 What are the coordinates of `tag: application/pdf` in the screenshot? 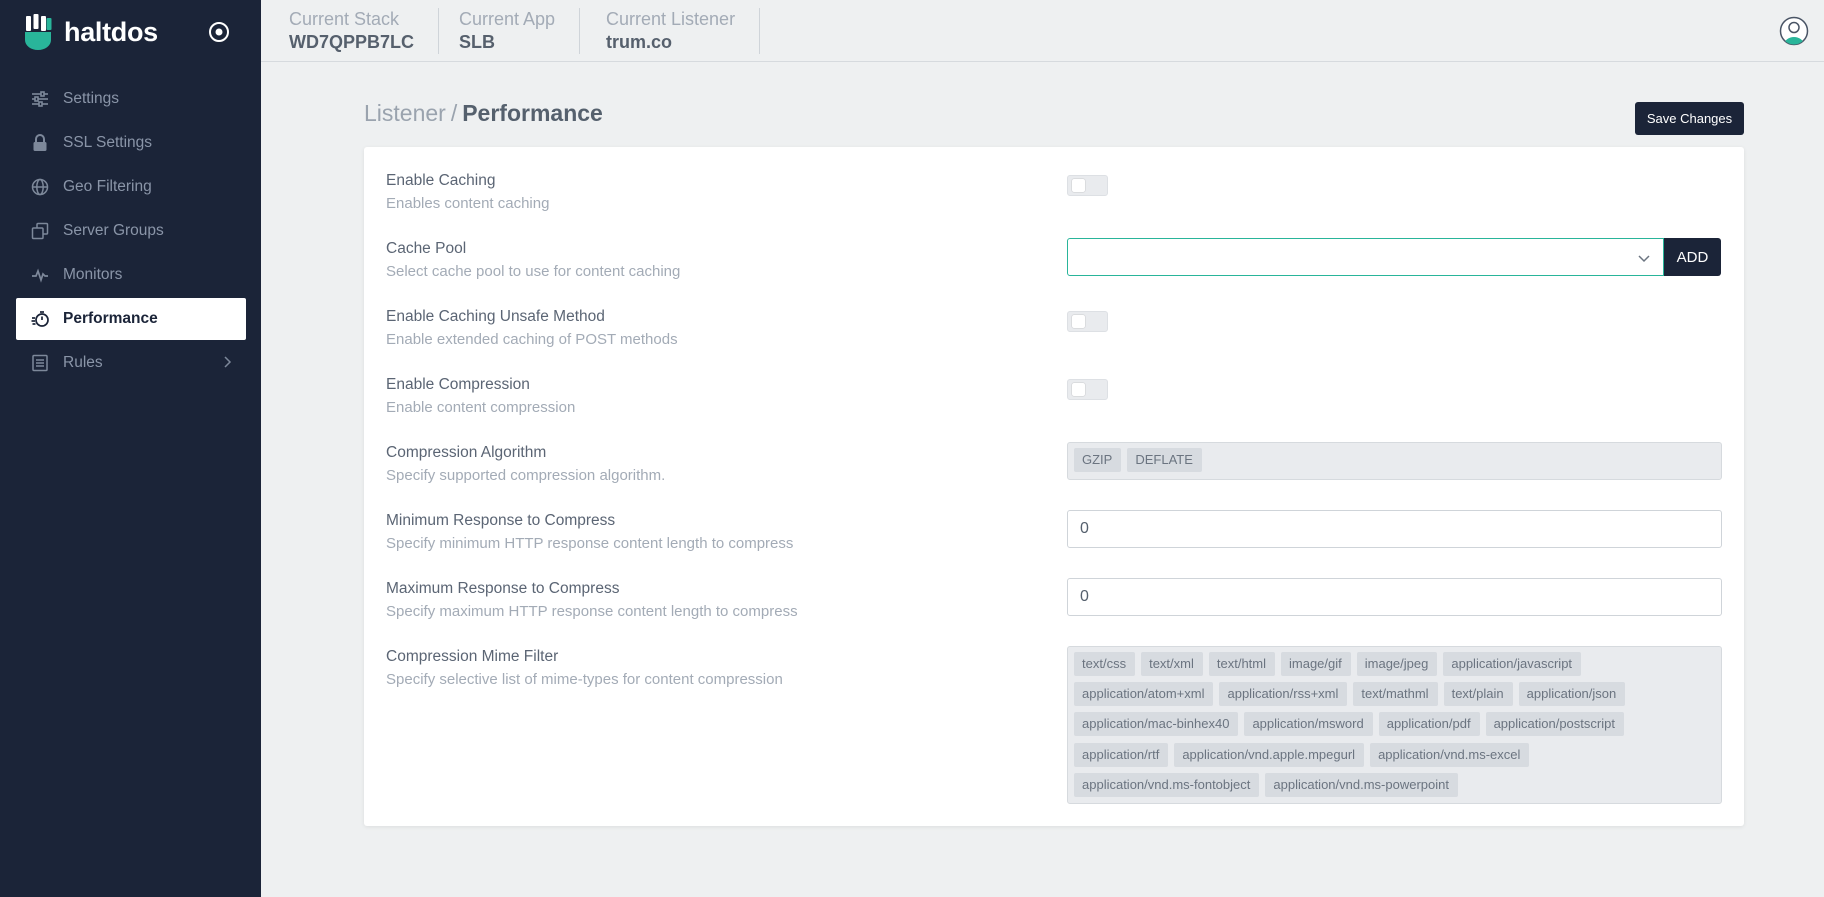 It's located at (1429, 724).